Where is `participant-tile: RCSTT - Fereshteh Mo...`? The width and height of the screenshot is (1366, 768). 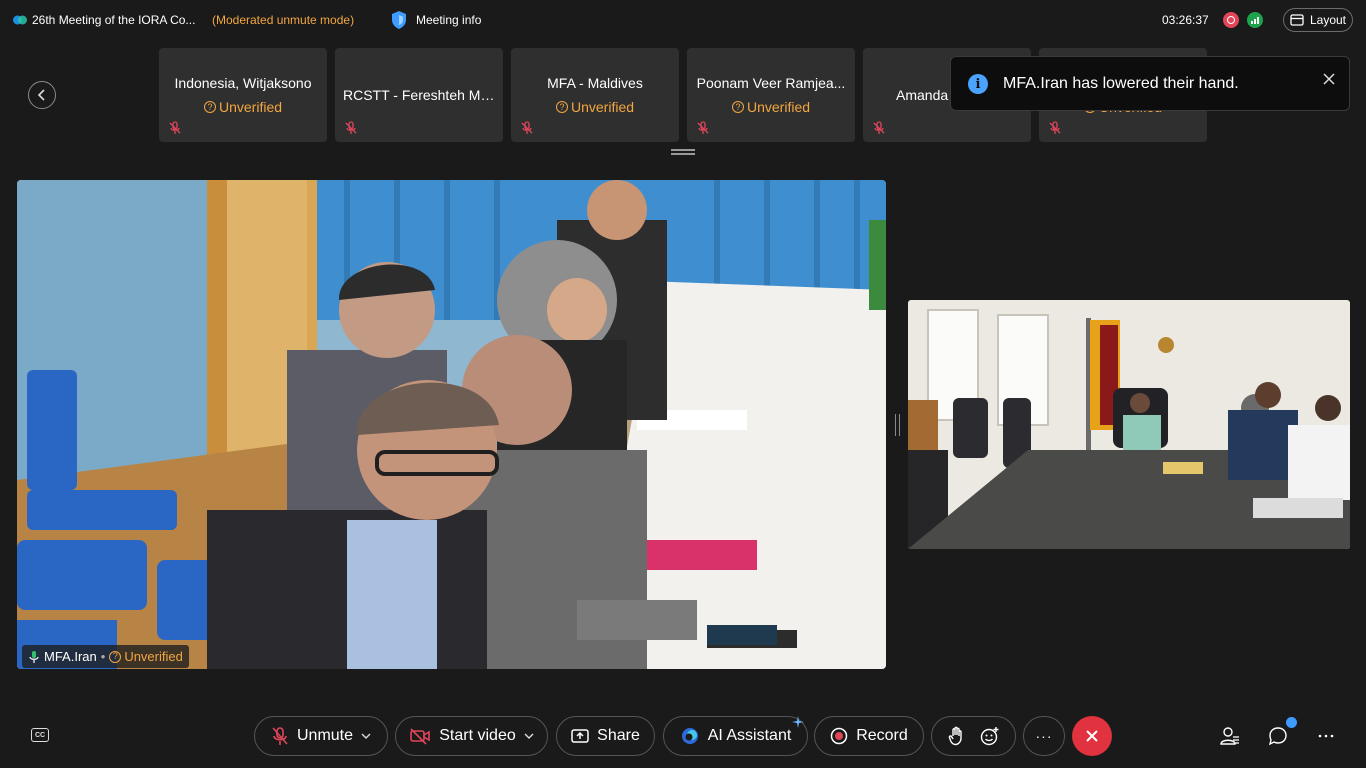 participant-tile: RCSTT - Fereshteh Mo... is located at coordinates (419, 95).